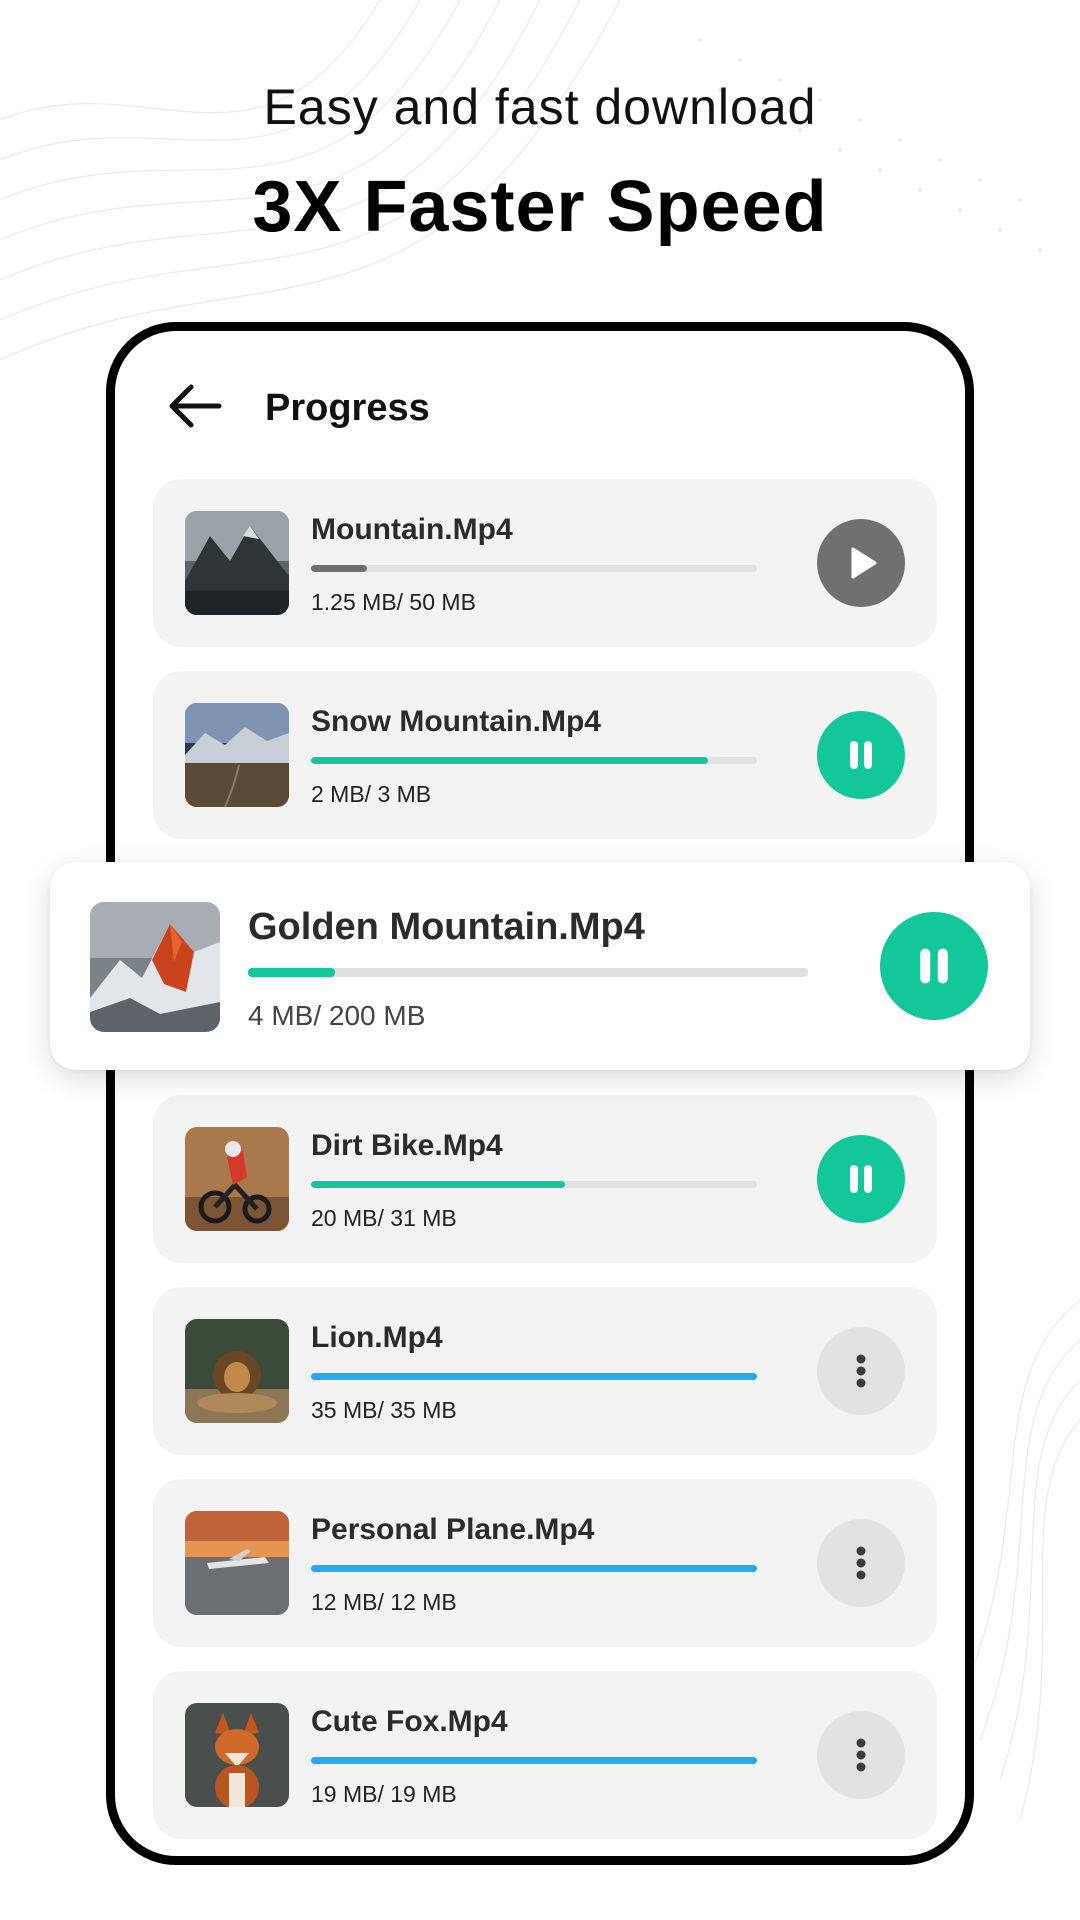 This screenshot has width=1080, height=1920. I want to click on file-size: 2 MB/ 3 MB, so click(371, 794).